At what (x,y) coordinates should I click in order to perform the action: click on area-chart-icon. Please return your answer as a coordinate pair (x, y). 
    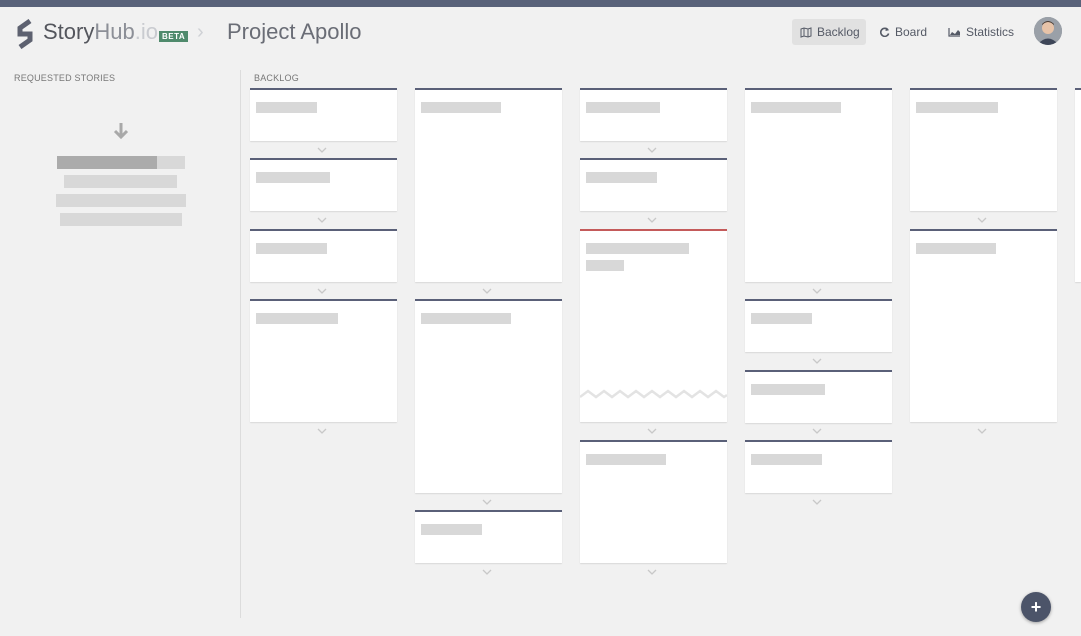
    Looking at the image, I should click on (954, 32).